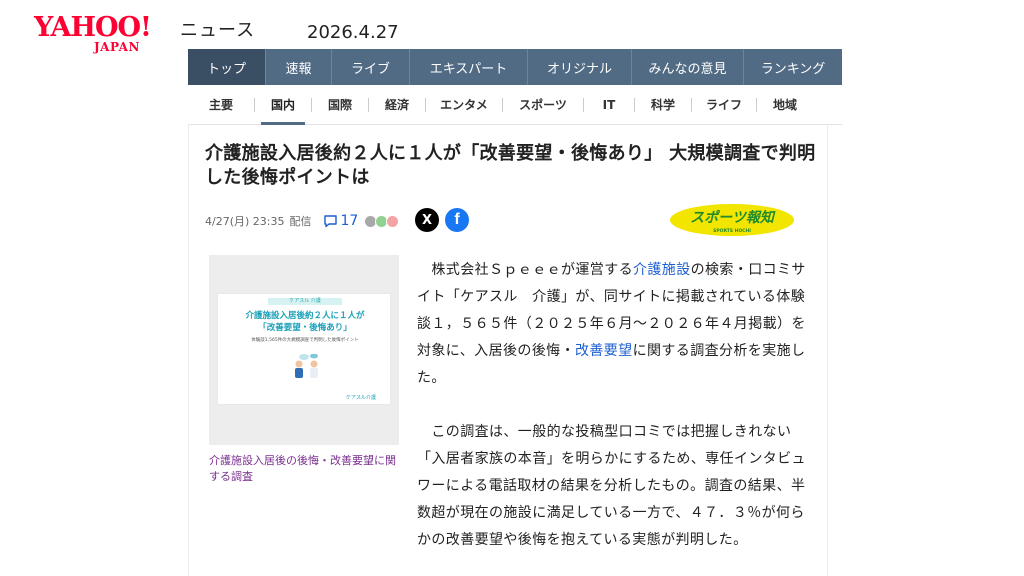  I want to click on category-nav: 主要 国内 国際 経済 エンタメ スポーツ IT 科学 ライフ 地域, so click(515, 105).